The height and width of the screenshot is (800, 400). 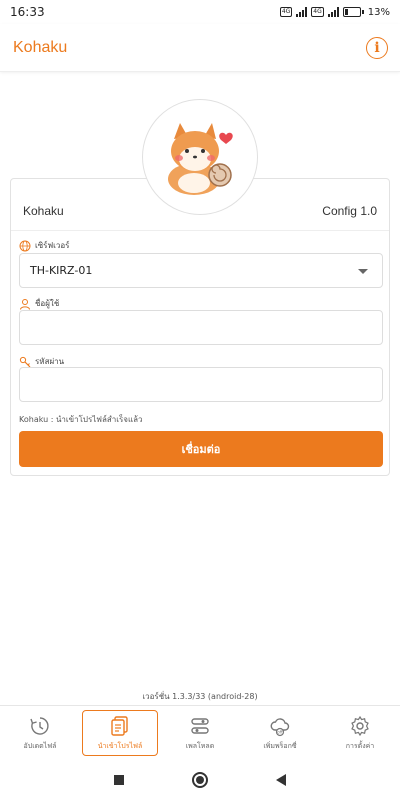 What do you see at coordinates (280, 745) in the screenshot?
I see `nav-label: เพิ่มพร็อกซี่` at bounding box center [280, 745].